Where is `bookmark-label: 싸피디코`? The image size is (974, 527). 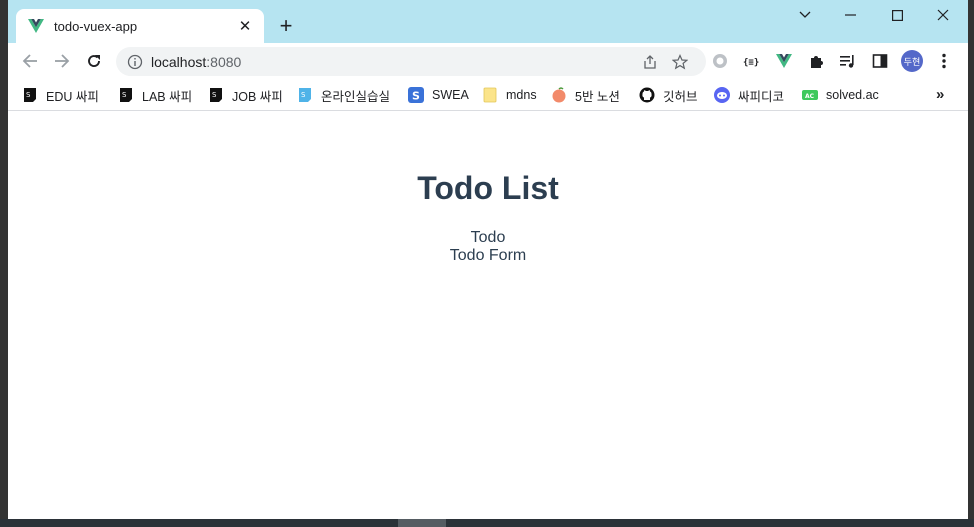 bookmark-label: 싸피디코 is located at coordinates (761, 96).